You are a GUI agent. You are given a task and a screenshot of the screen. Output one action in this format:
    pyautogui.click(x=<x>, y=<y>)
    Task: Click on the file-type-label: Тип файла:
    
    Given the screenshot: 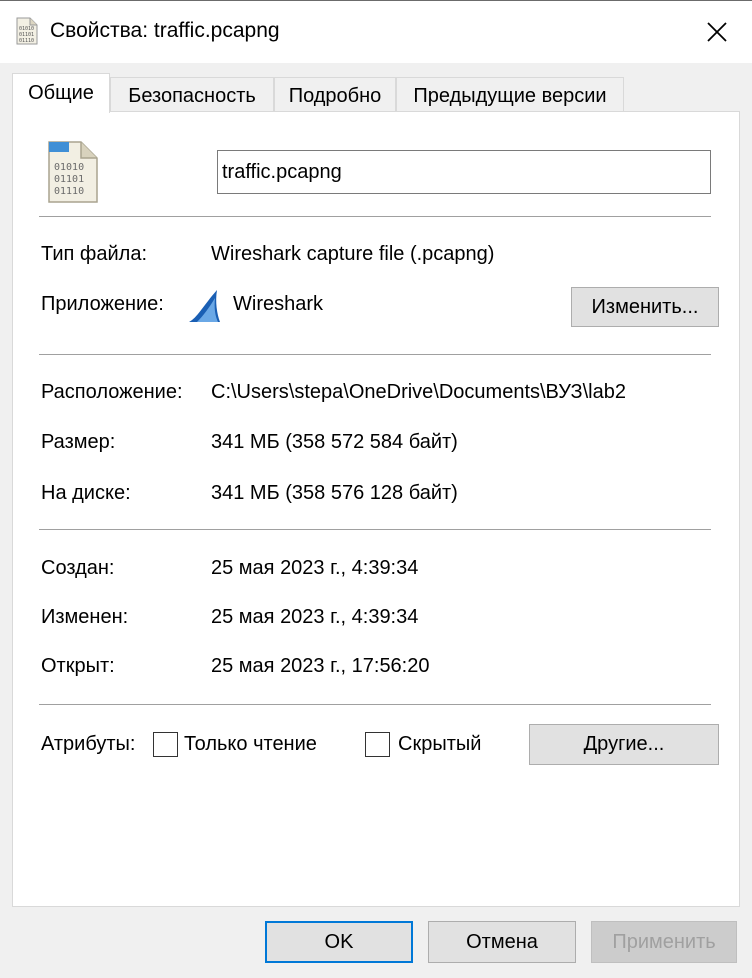 What is the action you would take?
    pyautogui.click(x=94, y=254)
    